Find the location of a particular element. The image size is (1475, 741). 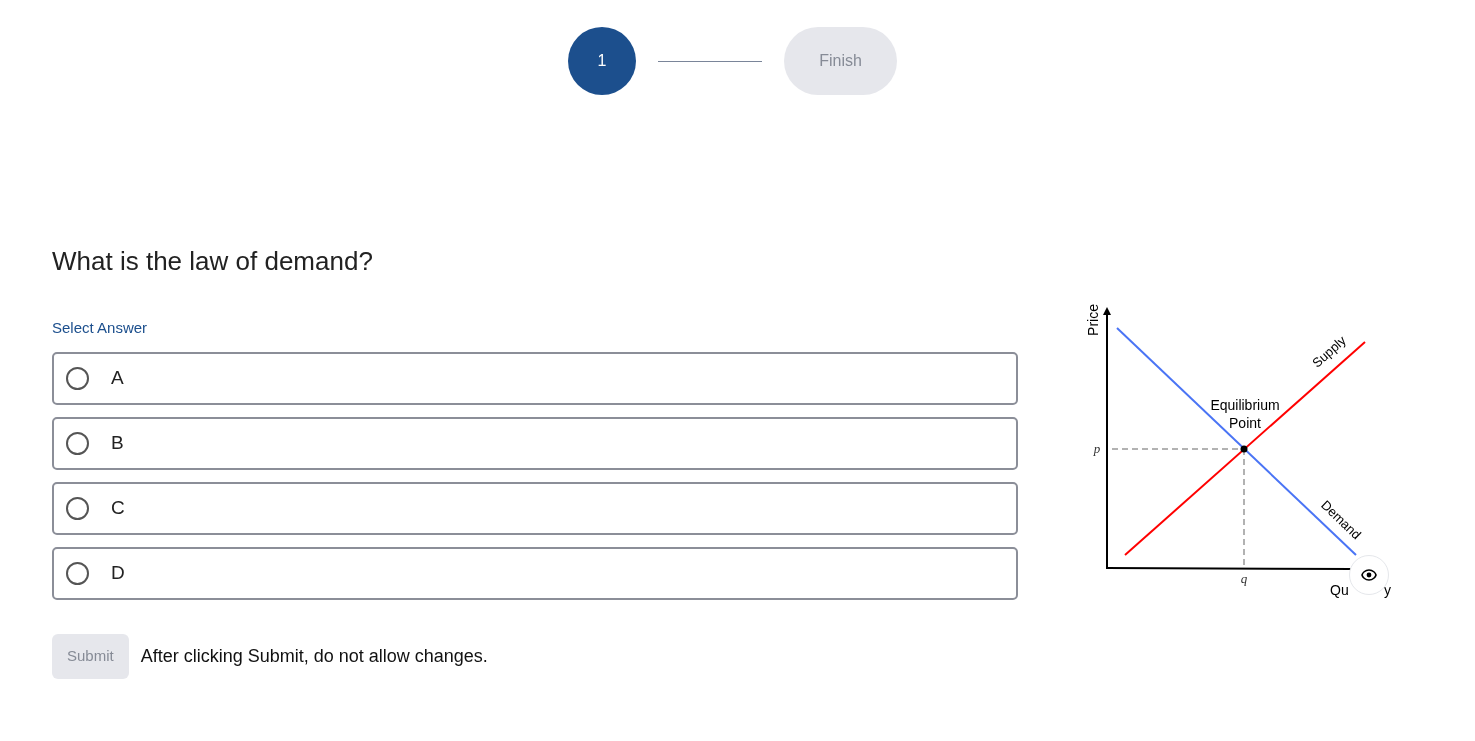

question-text: What is the law of demand? is located at coordinates (213, 261).